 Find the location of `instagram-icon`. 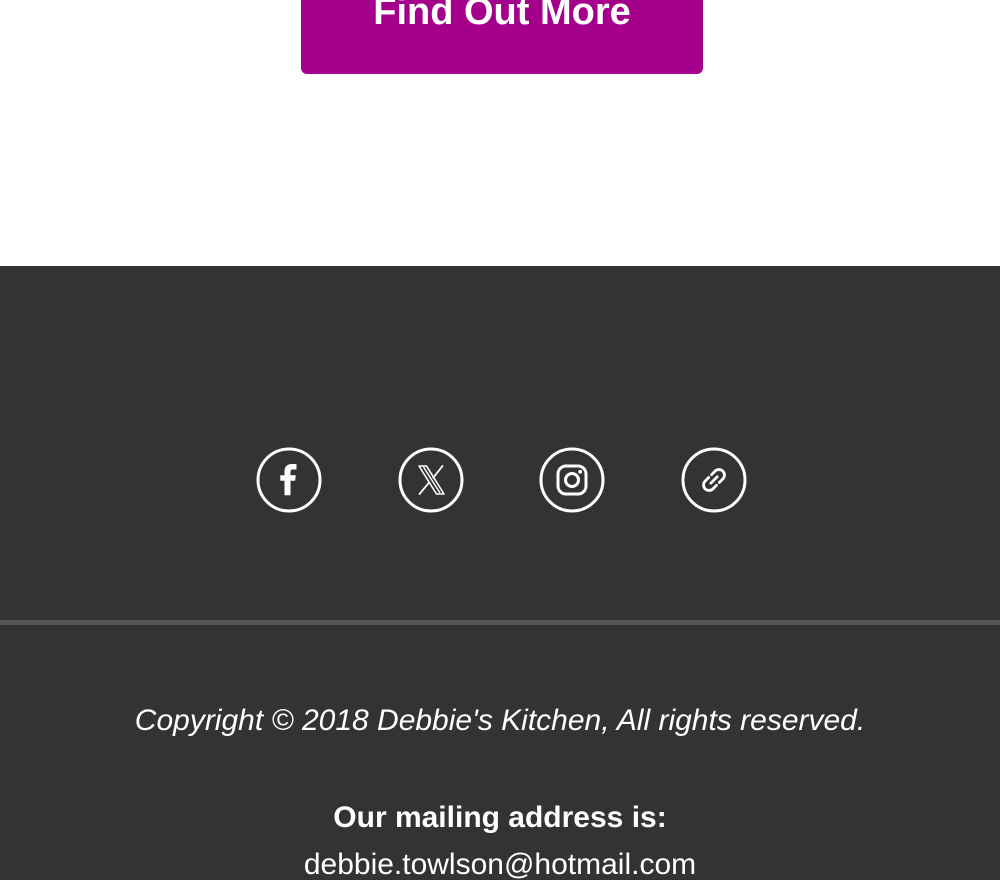

instagram-icon is located at coordinates (572, 480).